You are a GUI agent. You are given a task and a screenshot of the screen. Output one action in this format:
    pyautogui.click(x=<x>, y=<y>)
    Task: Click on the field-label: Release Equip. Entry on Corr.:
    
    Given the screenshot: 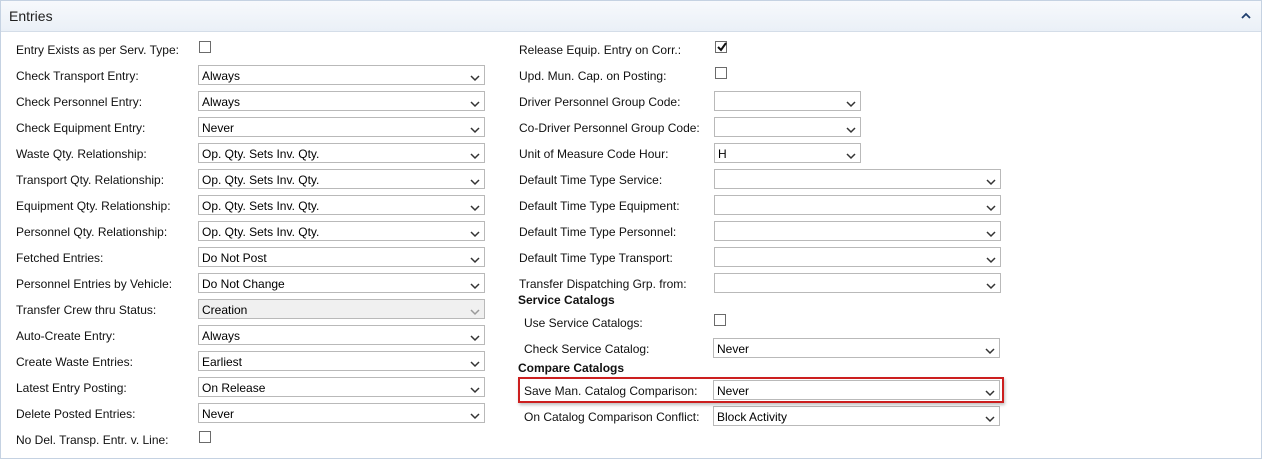 What is the action you would take?
    pyautogui.click(x=600, y=50)
    